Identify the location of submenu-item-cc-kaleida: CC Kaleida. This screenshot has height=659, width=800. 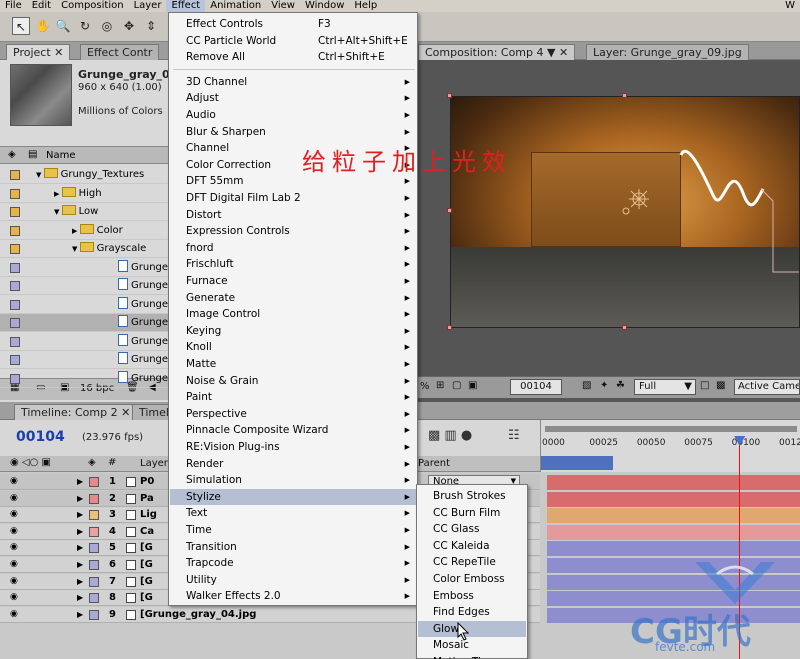
(472, 546).